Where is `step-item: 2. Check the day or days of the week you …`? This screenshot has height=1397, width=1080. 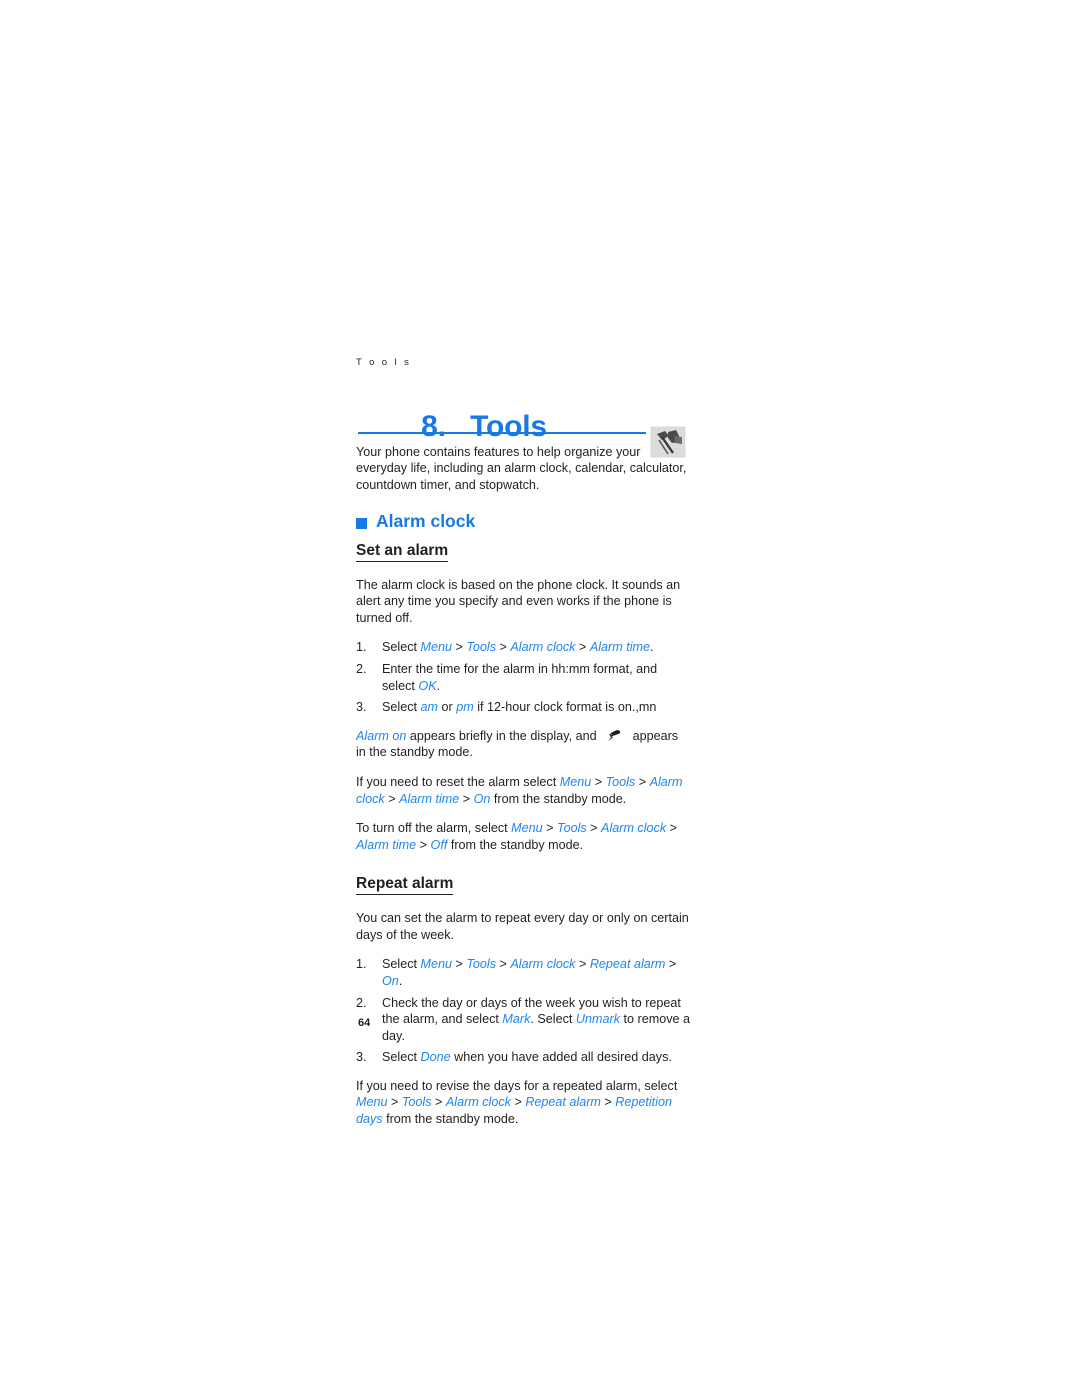 step-item: 2. Check the day or days of the week you … is located at coordinates (523, 1020).